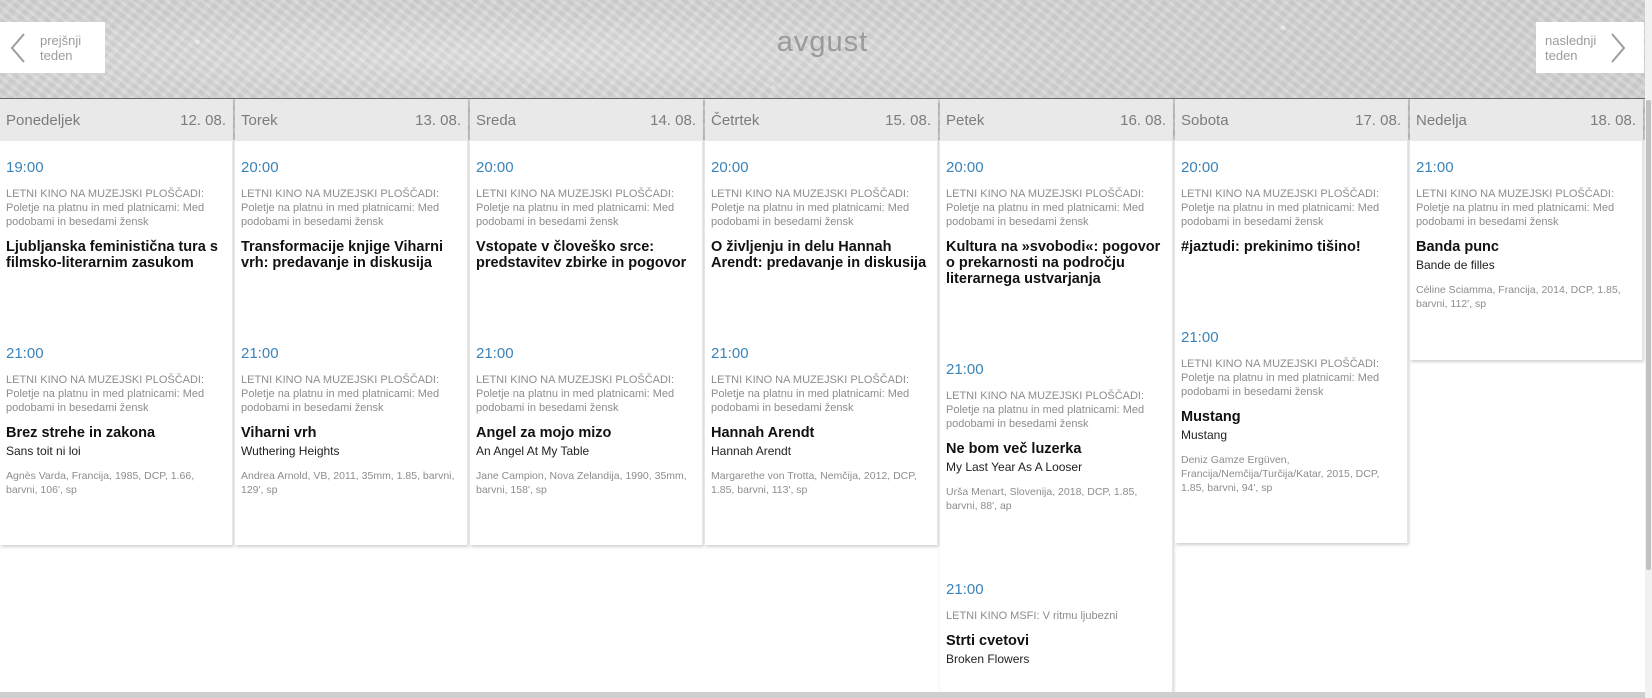 This screenshot has height=698, width=1652. I want to click on event-title: Strti cvetovi, so click(1056, 641).